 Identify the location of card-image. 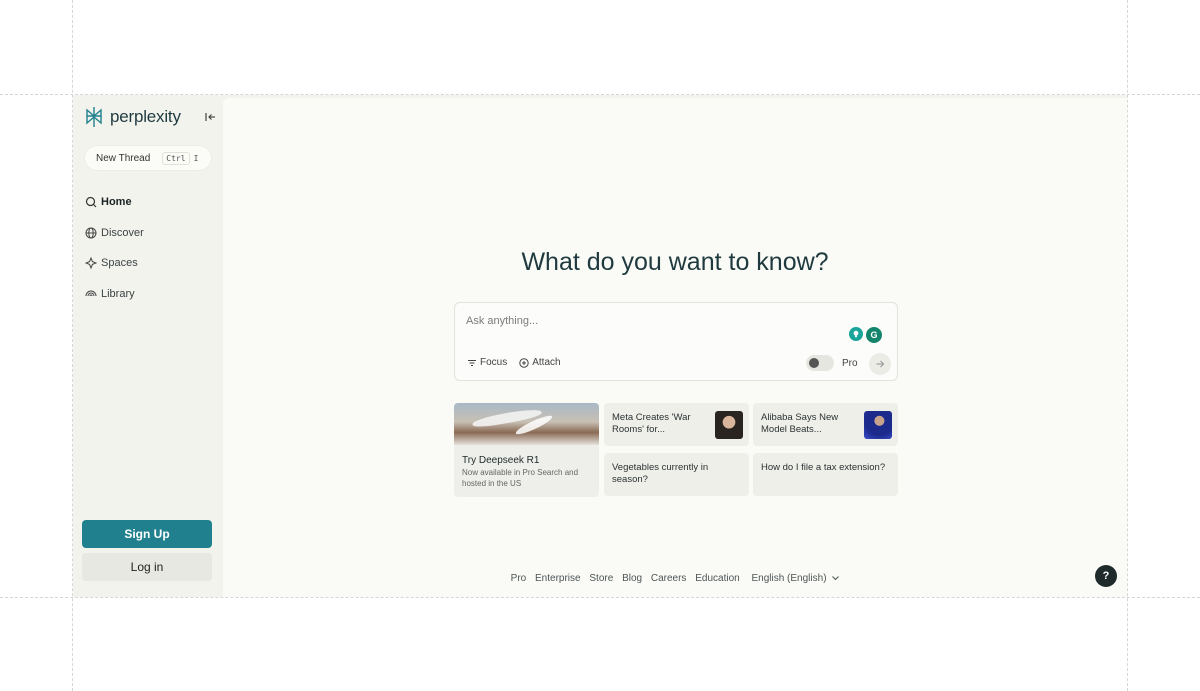
(526, 424).